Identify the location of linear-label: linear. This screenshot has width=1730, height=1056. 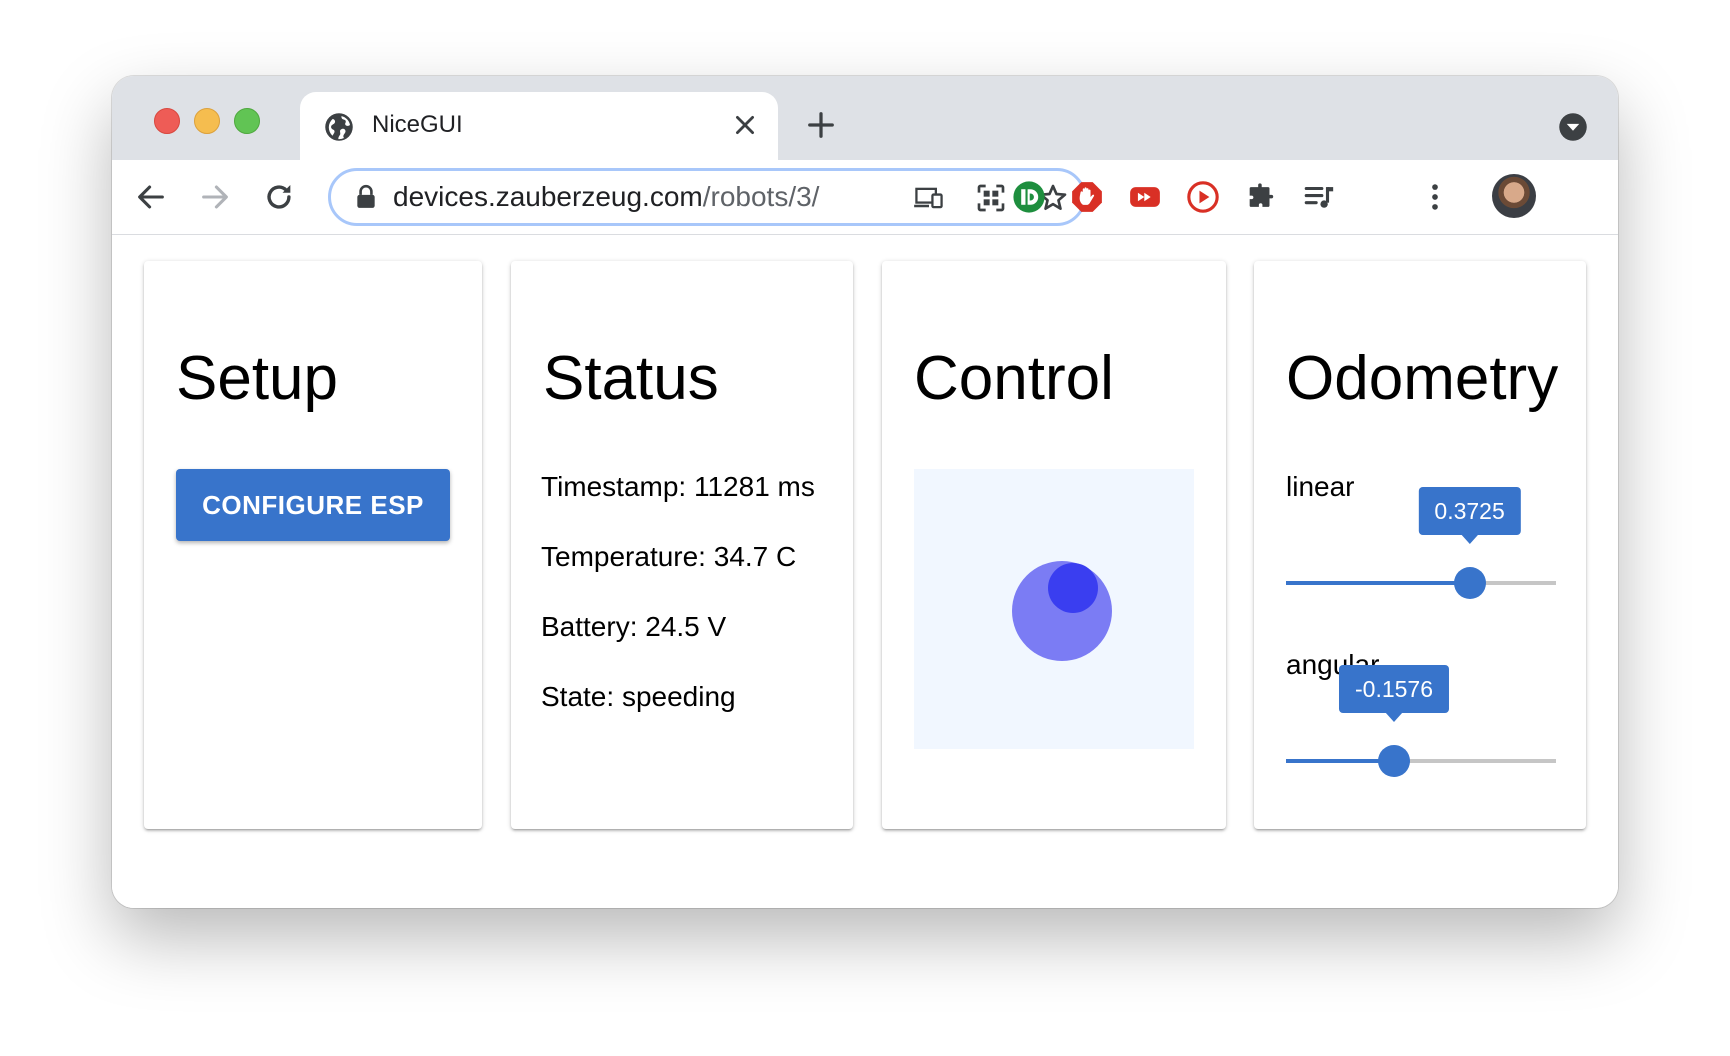
(1320, 486).